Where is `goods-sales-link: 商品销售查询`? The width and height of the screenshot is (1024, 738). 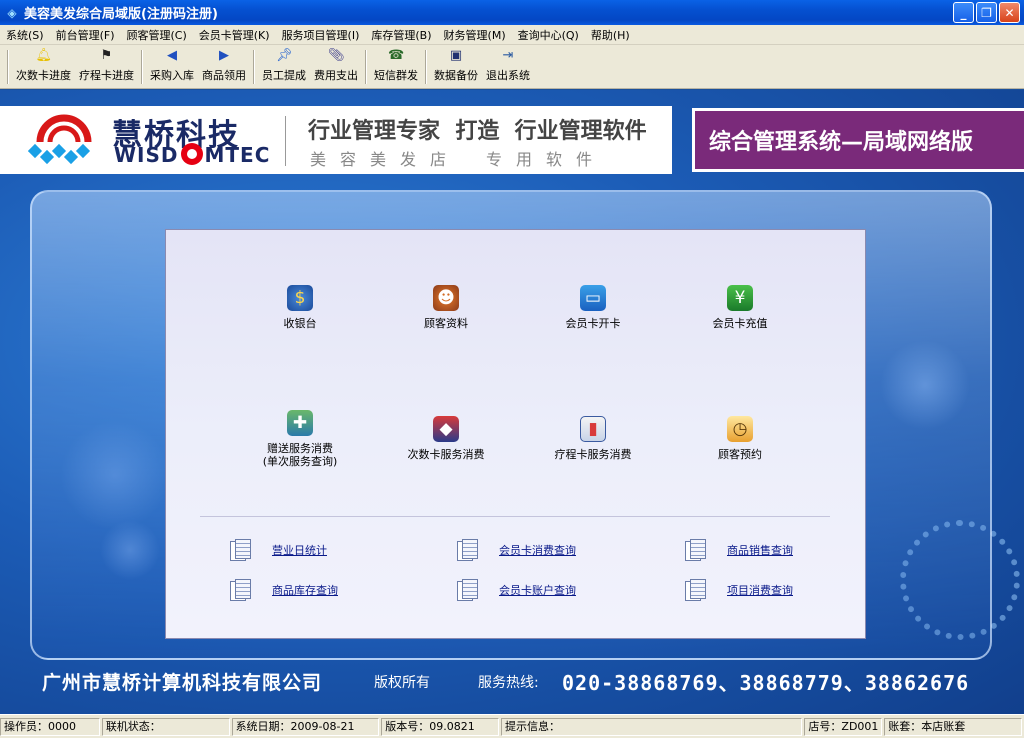 goods-sales-link: 商品销售查询 is located at coordinates (739, 550).